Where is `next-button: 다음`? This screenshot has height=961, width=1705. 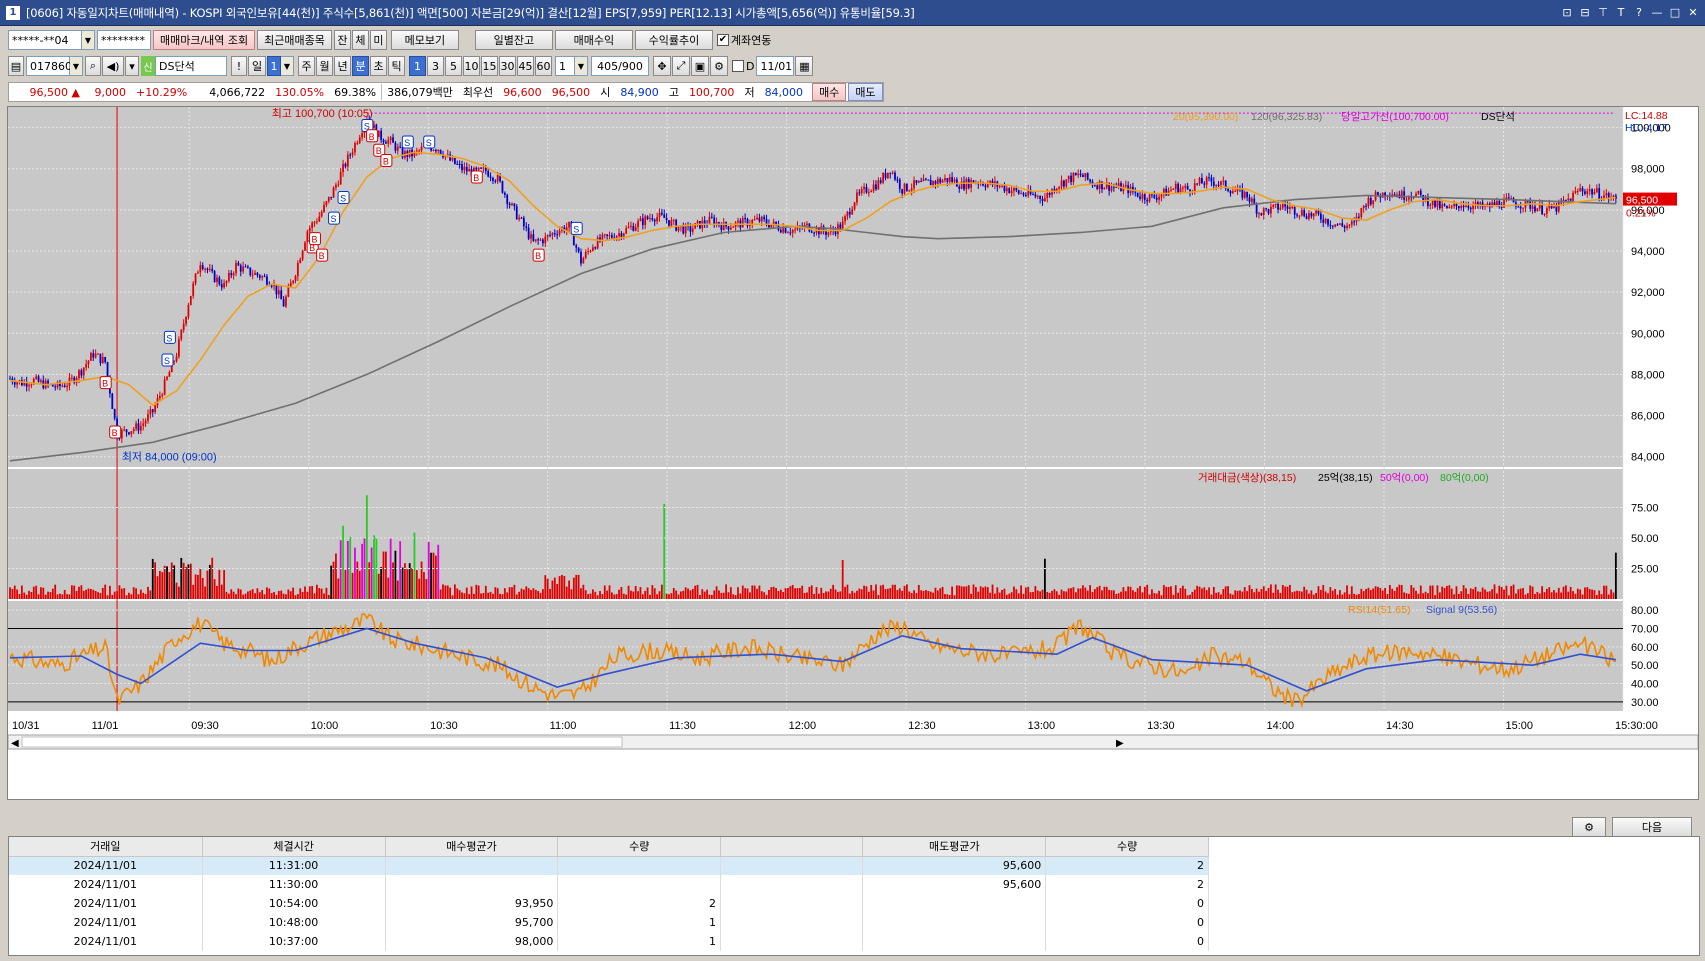 next-button: 다음 is located at coordinates (1652, 827).